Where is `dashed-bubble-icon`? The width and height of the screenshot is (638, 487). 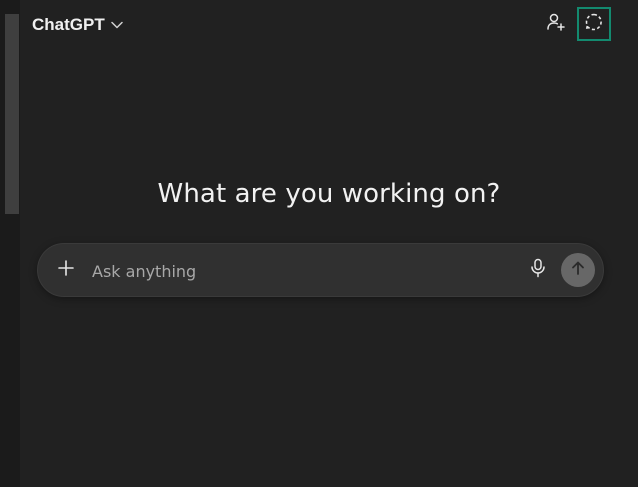
dashed-bubble-icon is located at coordinates (594, 24).